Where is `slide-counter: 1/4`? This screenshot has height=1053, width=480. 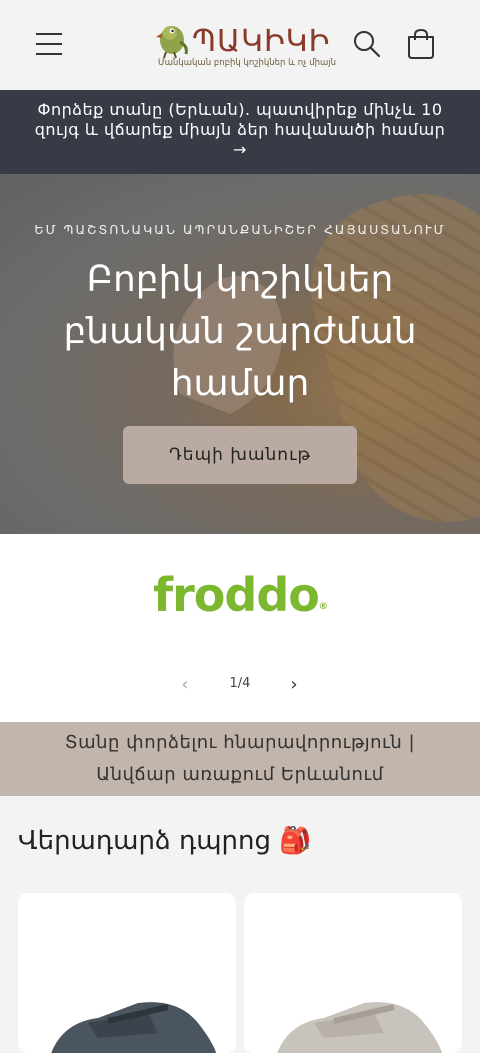 slide-counter: 1/4 is located at coordinates (240, 683).